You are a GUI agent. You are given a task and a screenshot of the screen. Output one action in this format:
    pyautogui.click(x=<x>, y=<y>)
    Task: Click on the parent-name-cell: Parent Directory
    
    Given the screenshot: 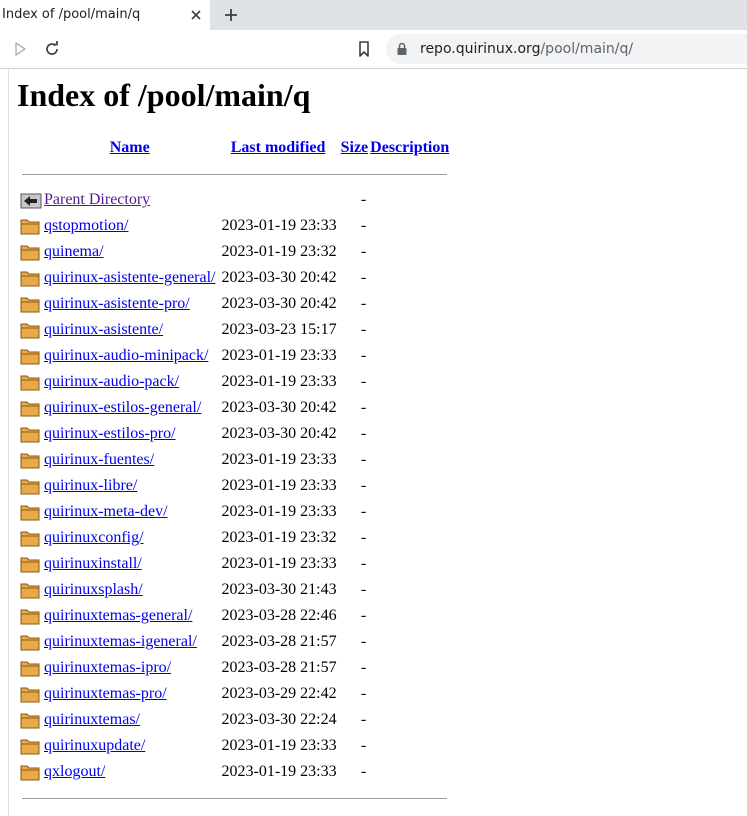 What is the action you would take?
    pyautogui.click(x=130, y=200)
    